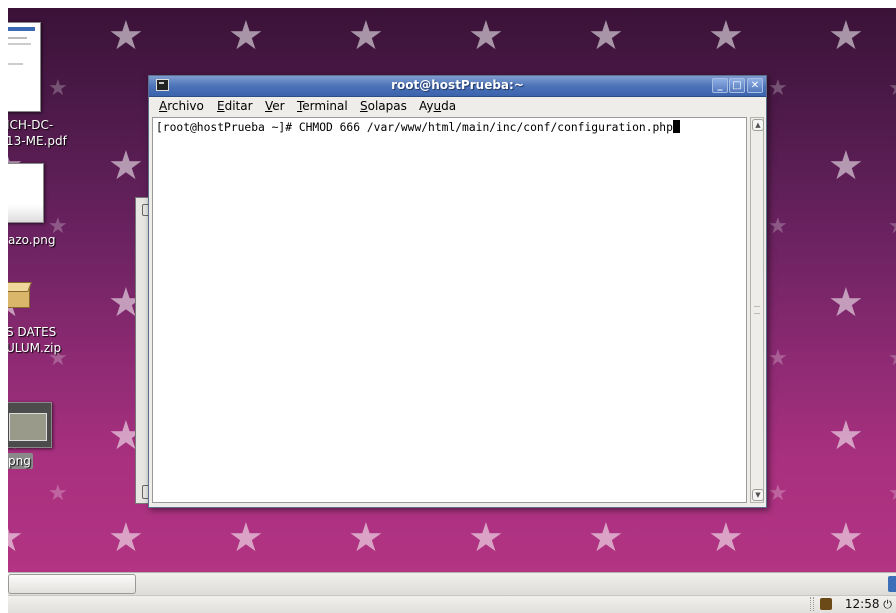 Image resolution: width=896 pixels, height=613 pixels. What do you see at coordinates (383, 106) in the screenshot?
I see `menu-solapas: Solapas` at bounding box center [383, 106].